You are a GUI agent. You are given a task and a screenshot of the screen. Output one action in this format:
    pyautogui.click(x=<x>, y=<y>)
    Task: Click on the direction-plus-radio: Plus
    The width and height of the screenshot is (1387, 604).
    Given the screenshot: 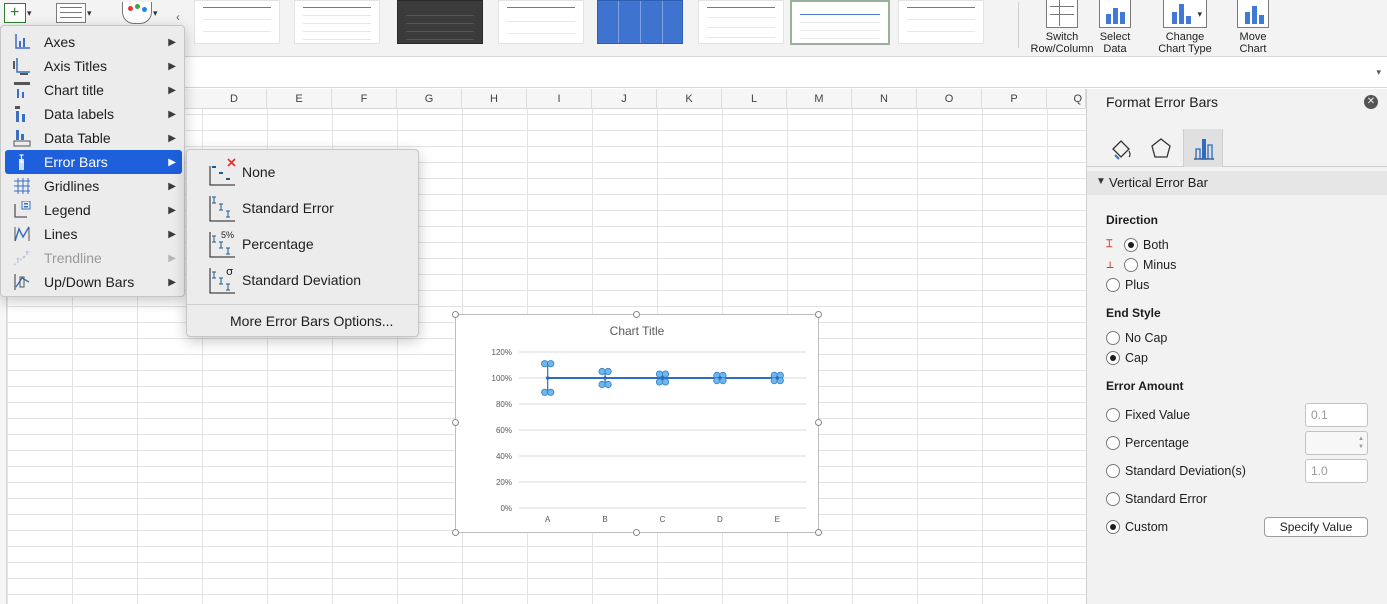 What is the action you would take?
    pyautogui.click(x=1127, y=285)
    